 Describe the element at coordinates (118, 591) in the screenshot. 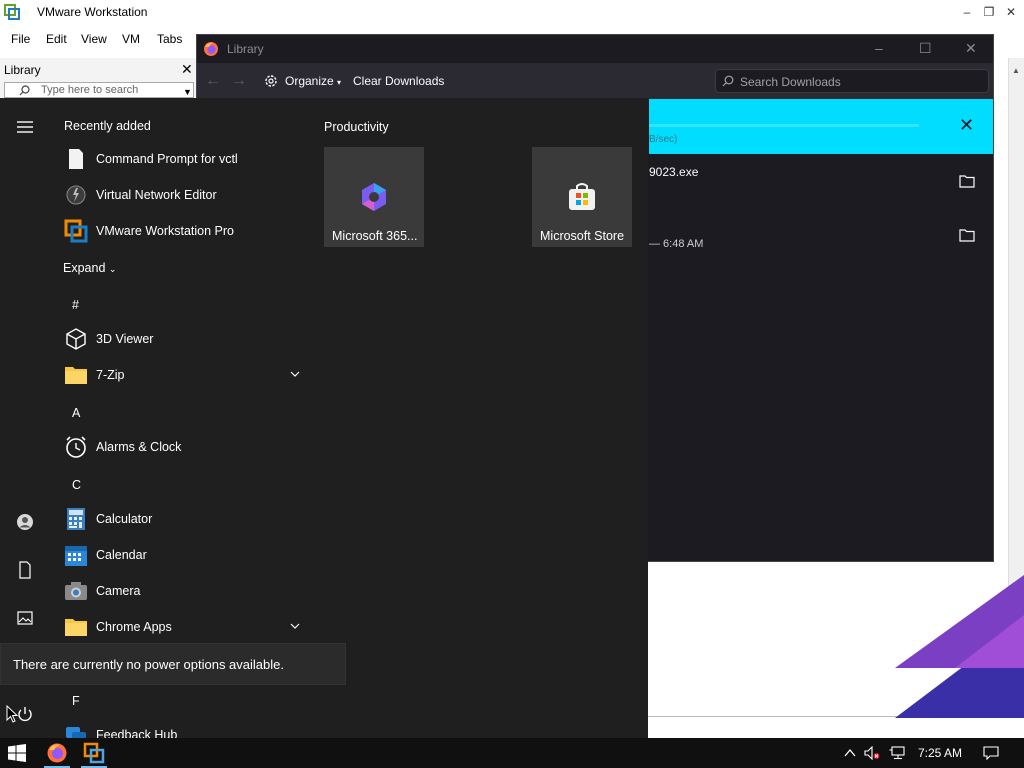

I see `app-label: Camera` at that location.